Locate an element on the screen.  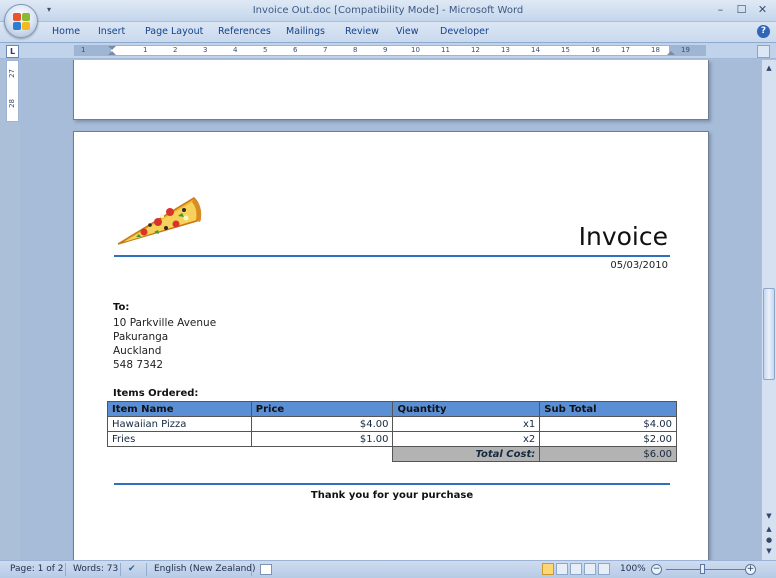
macro-record-icon is located at coordinates (266, 569).